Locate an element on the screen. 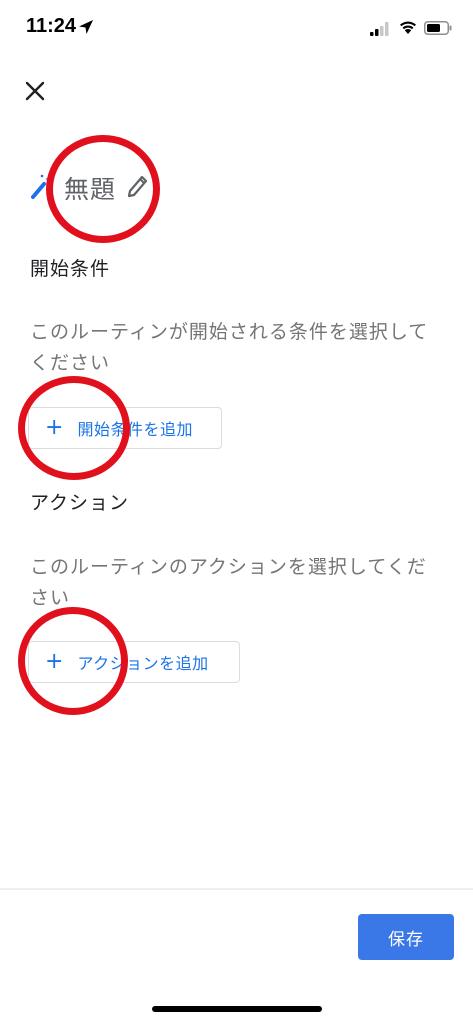  actions-heading: アクション is located at coordinates (80, 503).